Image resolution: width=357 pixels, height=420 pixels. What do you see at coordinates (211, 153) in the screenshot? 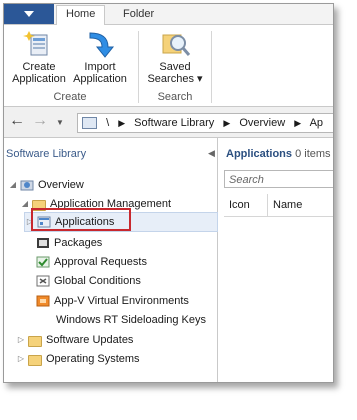
I see `collapse-pane-icon: ◀` at bounding box center [211, 153].